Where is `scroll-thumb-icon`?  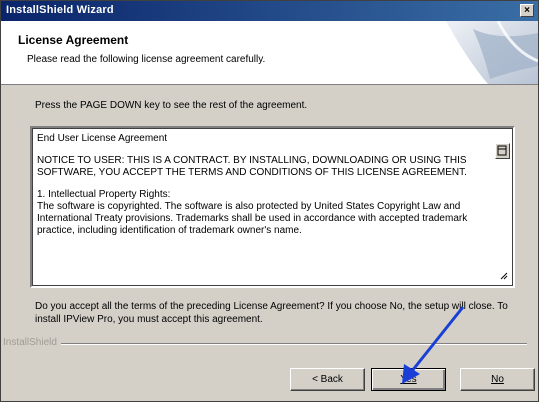 scroll-thumb-icon is located at coordinates (502, 150).